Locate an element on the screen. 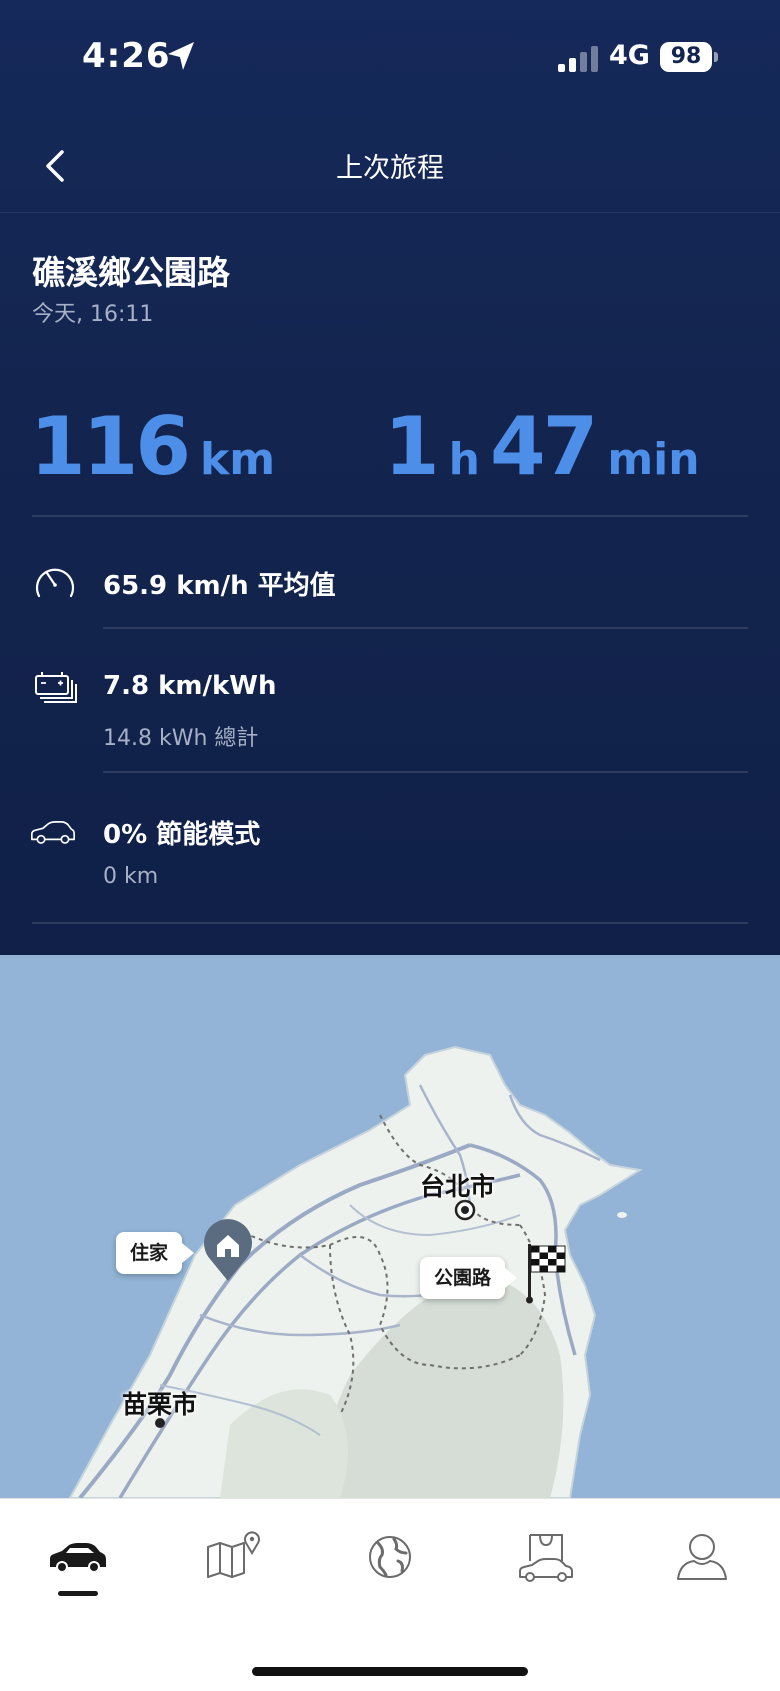  car-outline-icon is located at coordinates (53, 832).